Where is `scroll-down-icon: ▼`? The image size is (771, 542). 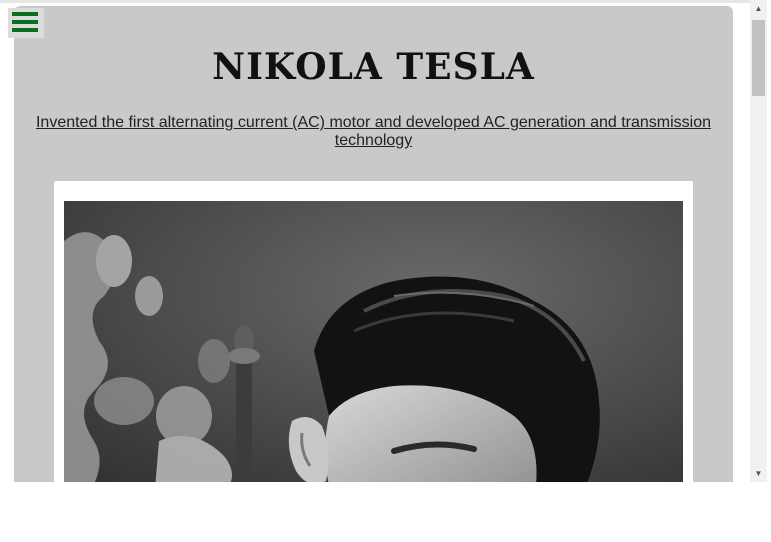
scroll-down-icon: ▼ is located at coordinates (758, 473).